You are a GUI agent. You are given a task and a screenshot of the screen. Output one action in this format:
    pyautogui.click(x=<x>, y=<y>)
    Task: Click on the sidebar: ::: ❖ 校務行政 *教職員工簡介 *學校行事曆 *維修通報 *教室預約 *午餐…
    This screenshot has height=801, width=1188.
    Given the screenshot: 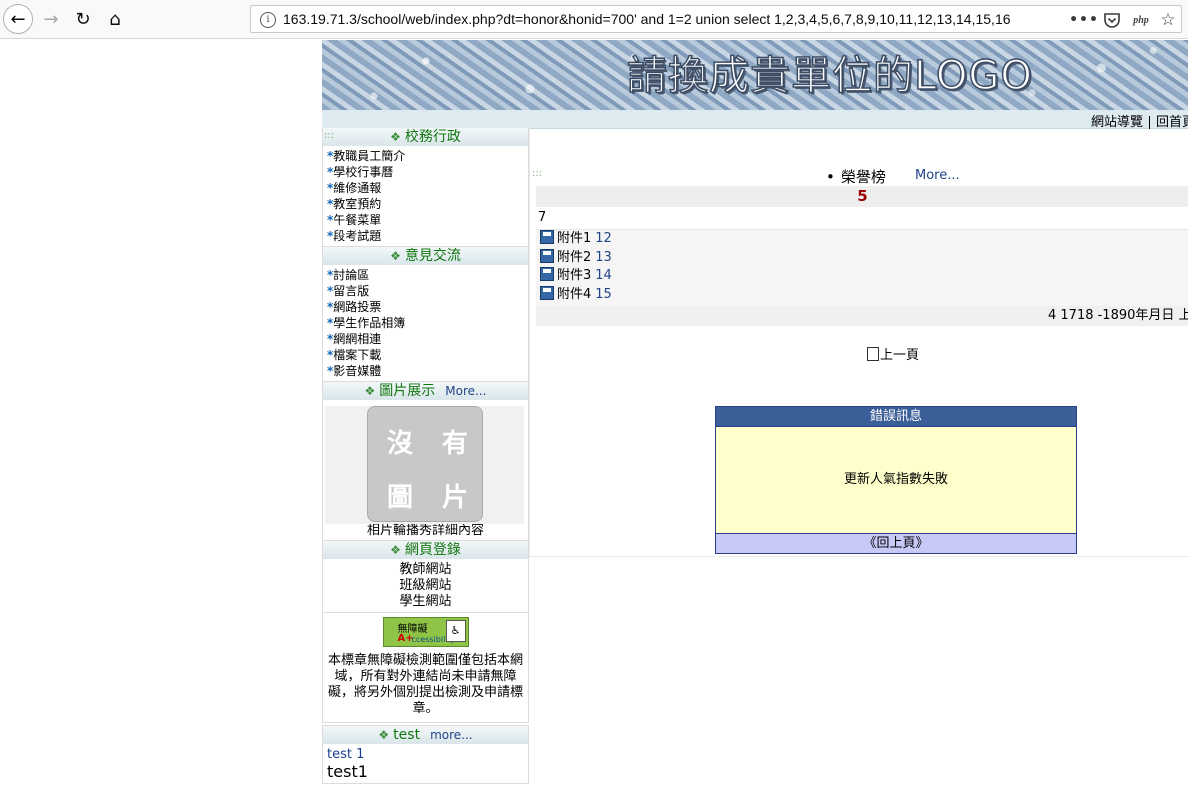 What is the action you would take?
    pyautogui.click(x=425, y=456)
    